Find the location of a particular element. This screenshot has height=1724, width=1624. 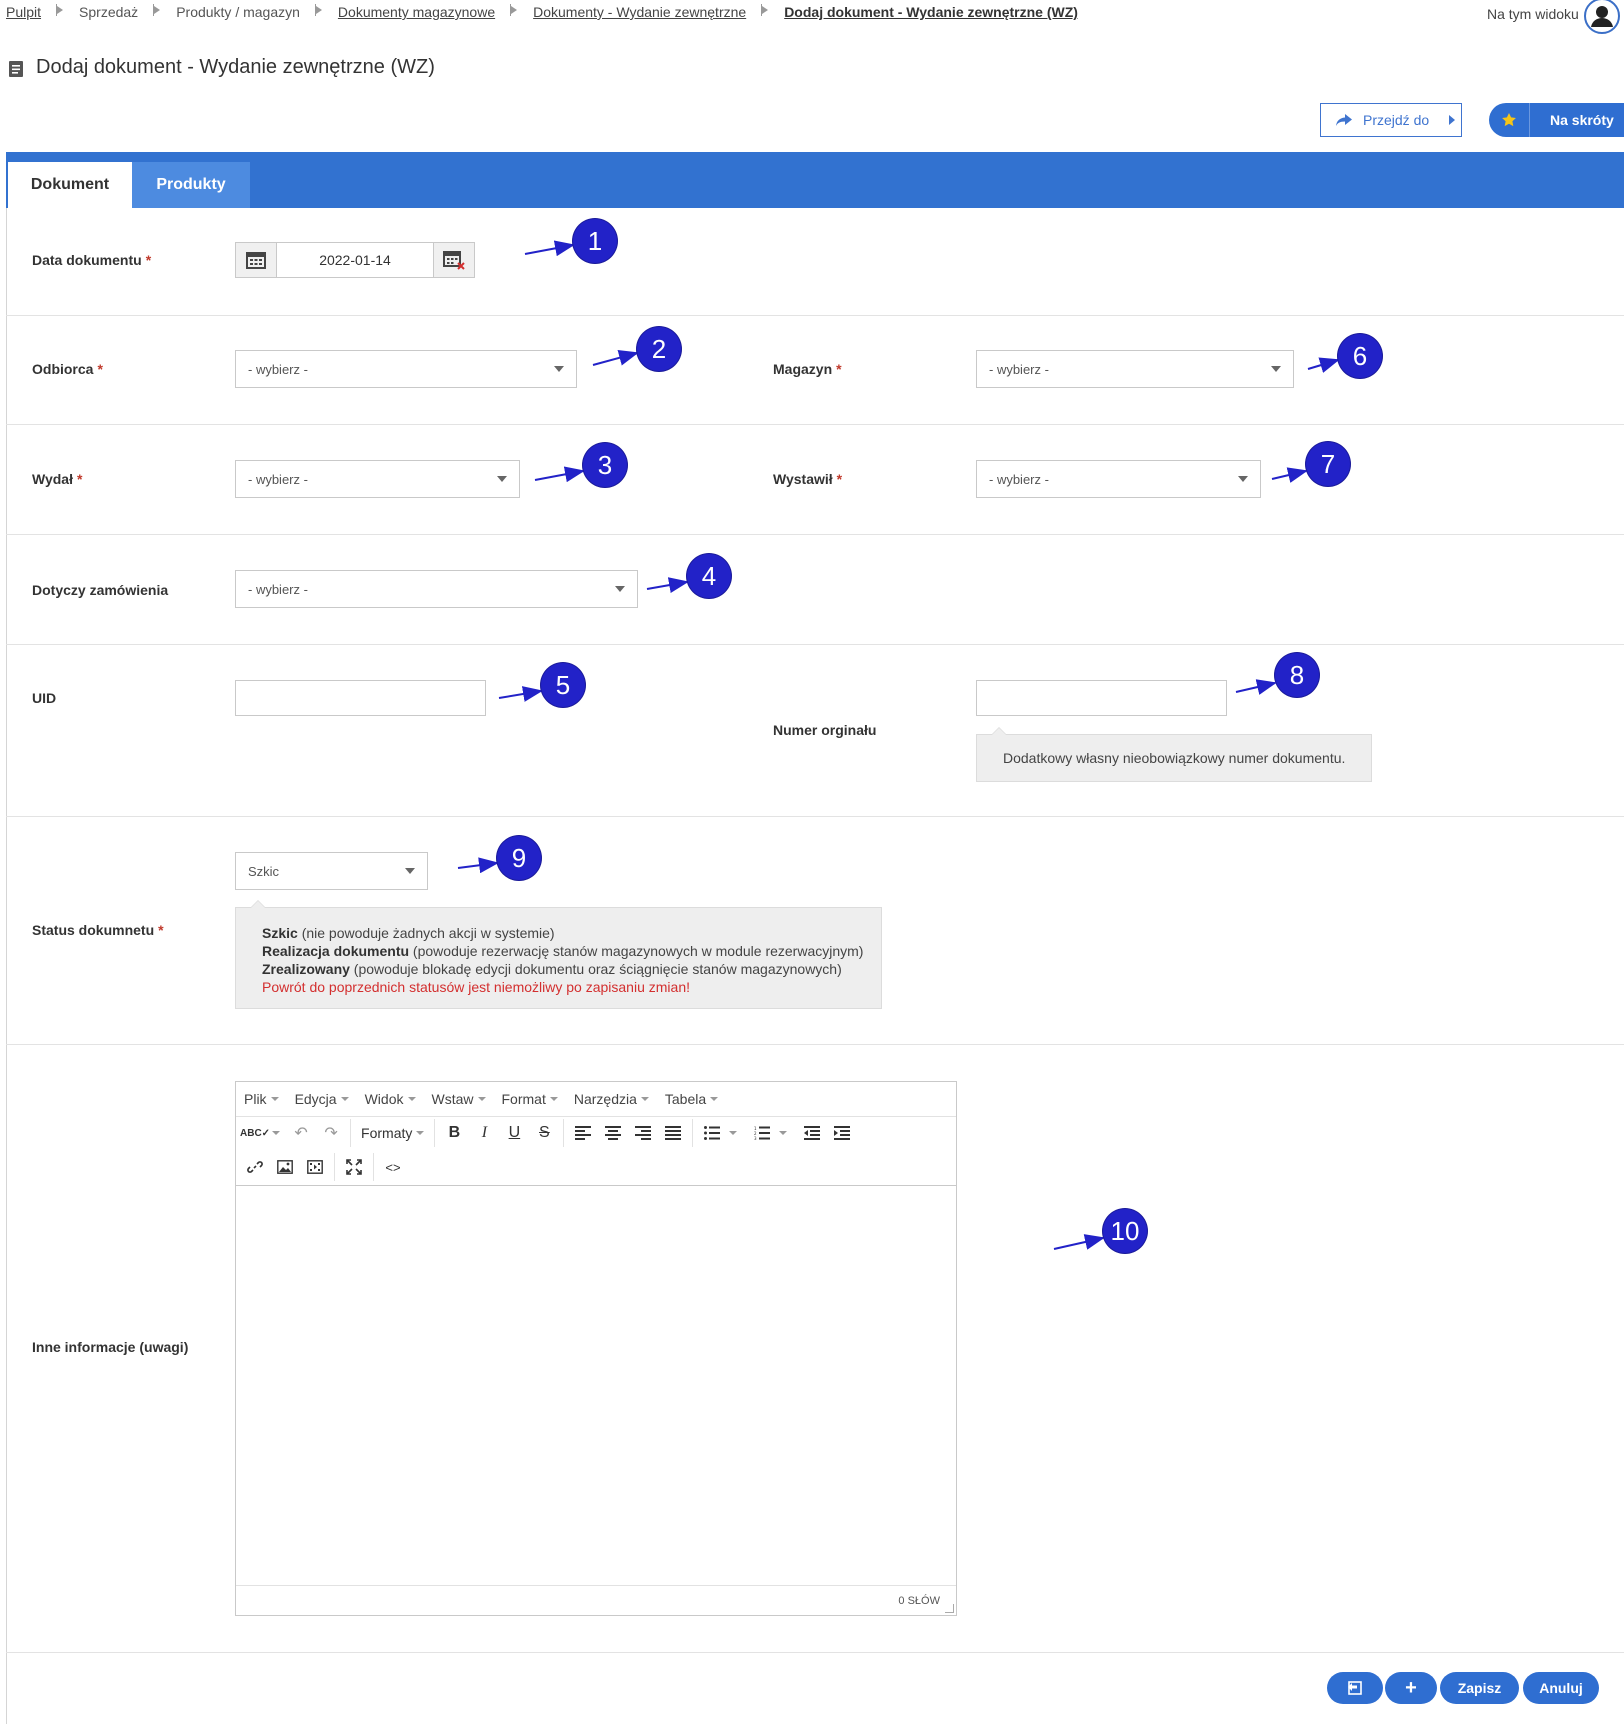

annotation-marker-8: 8 is located at coordinates (1297, 675).